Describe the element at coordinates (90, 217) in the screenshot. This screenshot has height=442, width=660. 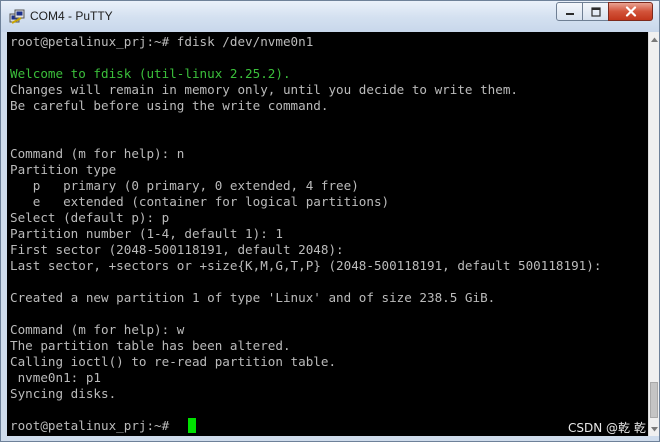
I see `terminal-line: Select (default p): p` at that location.